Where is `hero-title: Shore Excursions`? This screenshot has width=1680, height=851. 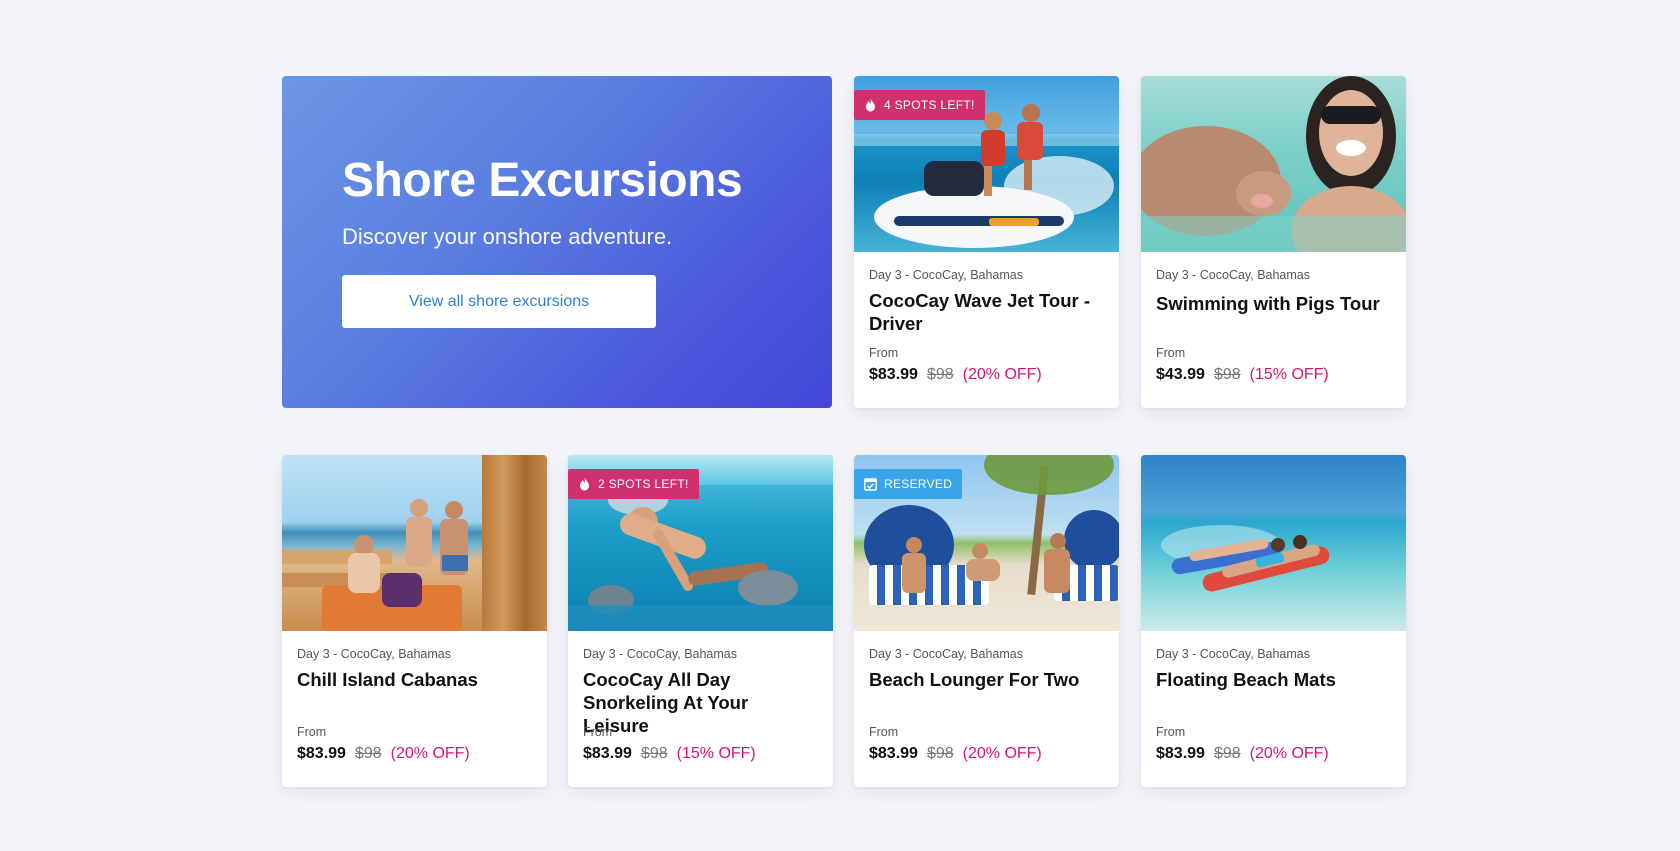
hero-title: Shore Excursions is located at coordinates (542, 180).